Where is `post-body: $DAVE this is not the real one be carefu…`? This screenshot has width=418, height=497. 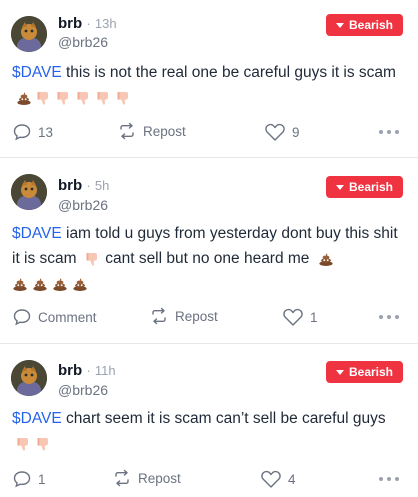
post-body: $DAVE this is not the real one be carefu… is located at coordinates (209, 85).